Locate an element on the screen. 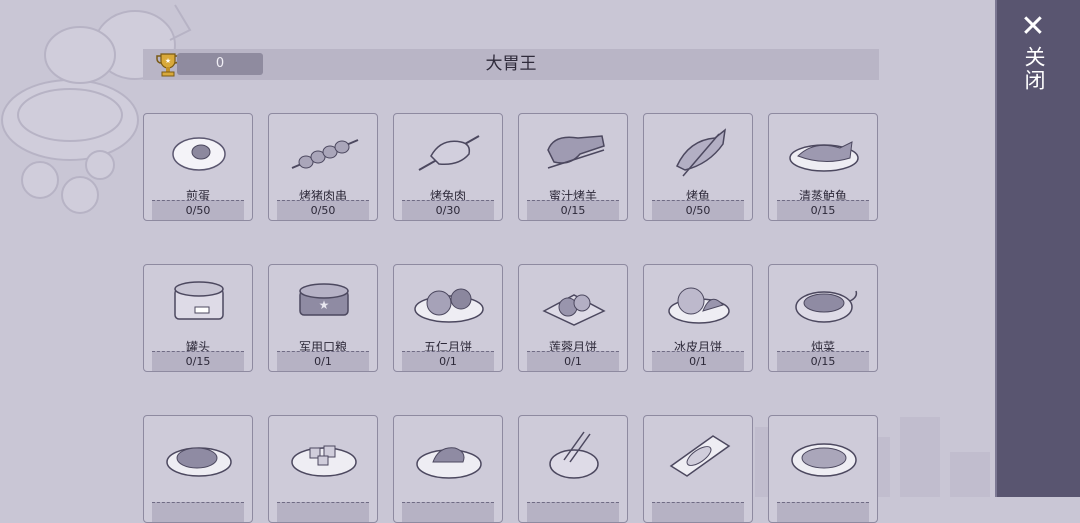 The height and width of the screenshot is (523, 1080). close-panel: ✕ 关闭 is located at coordinates (1037, 248).